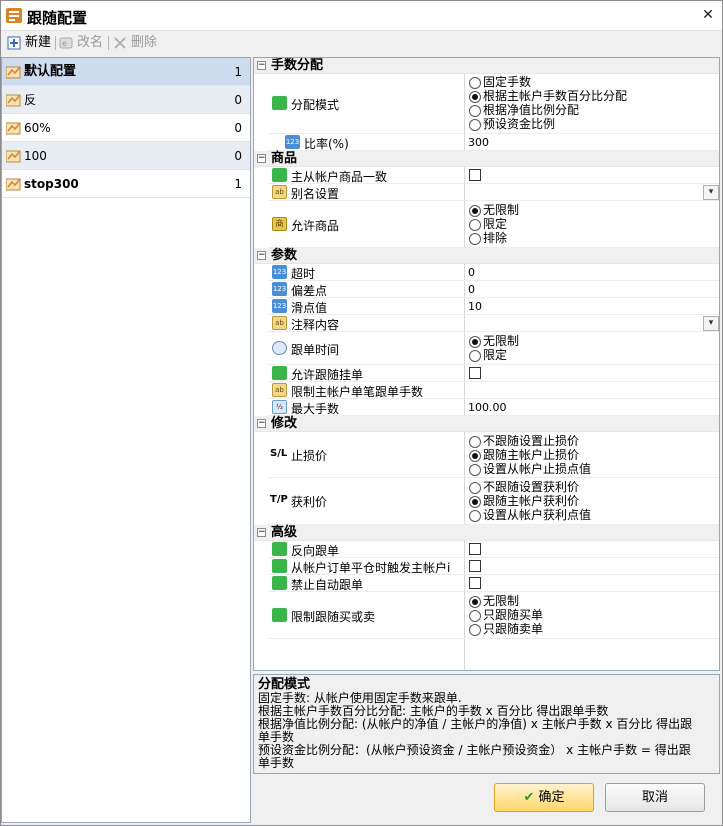  I want to click on rename-button: e 改名, so click(80, 43).